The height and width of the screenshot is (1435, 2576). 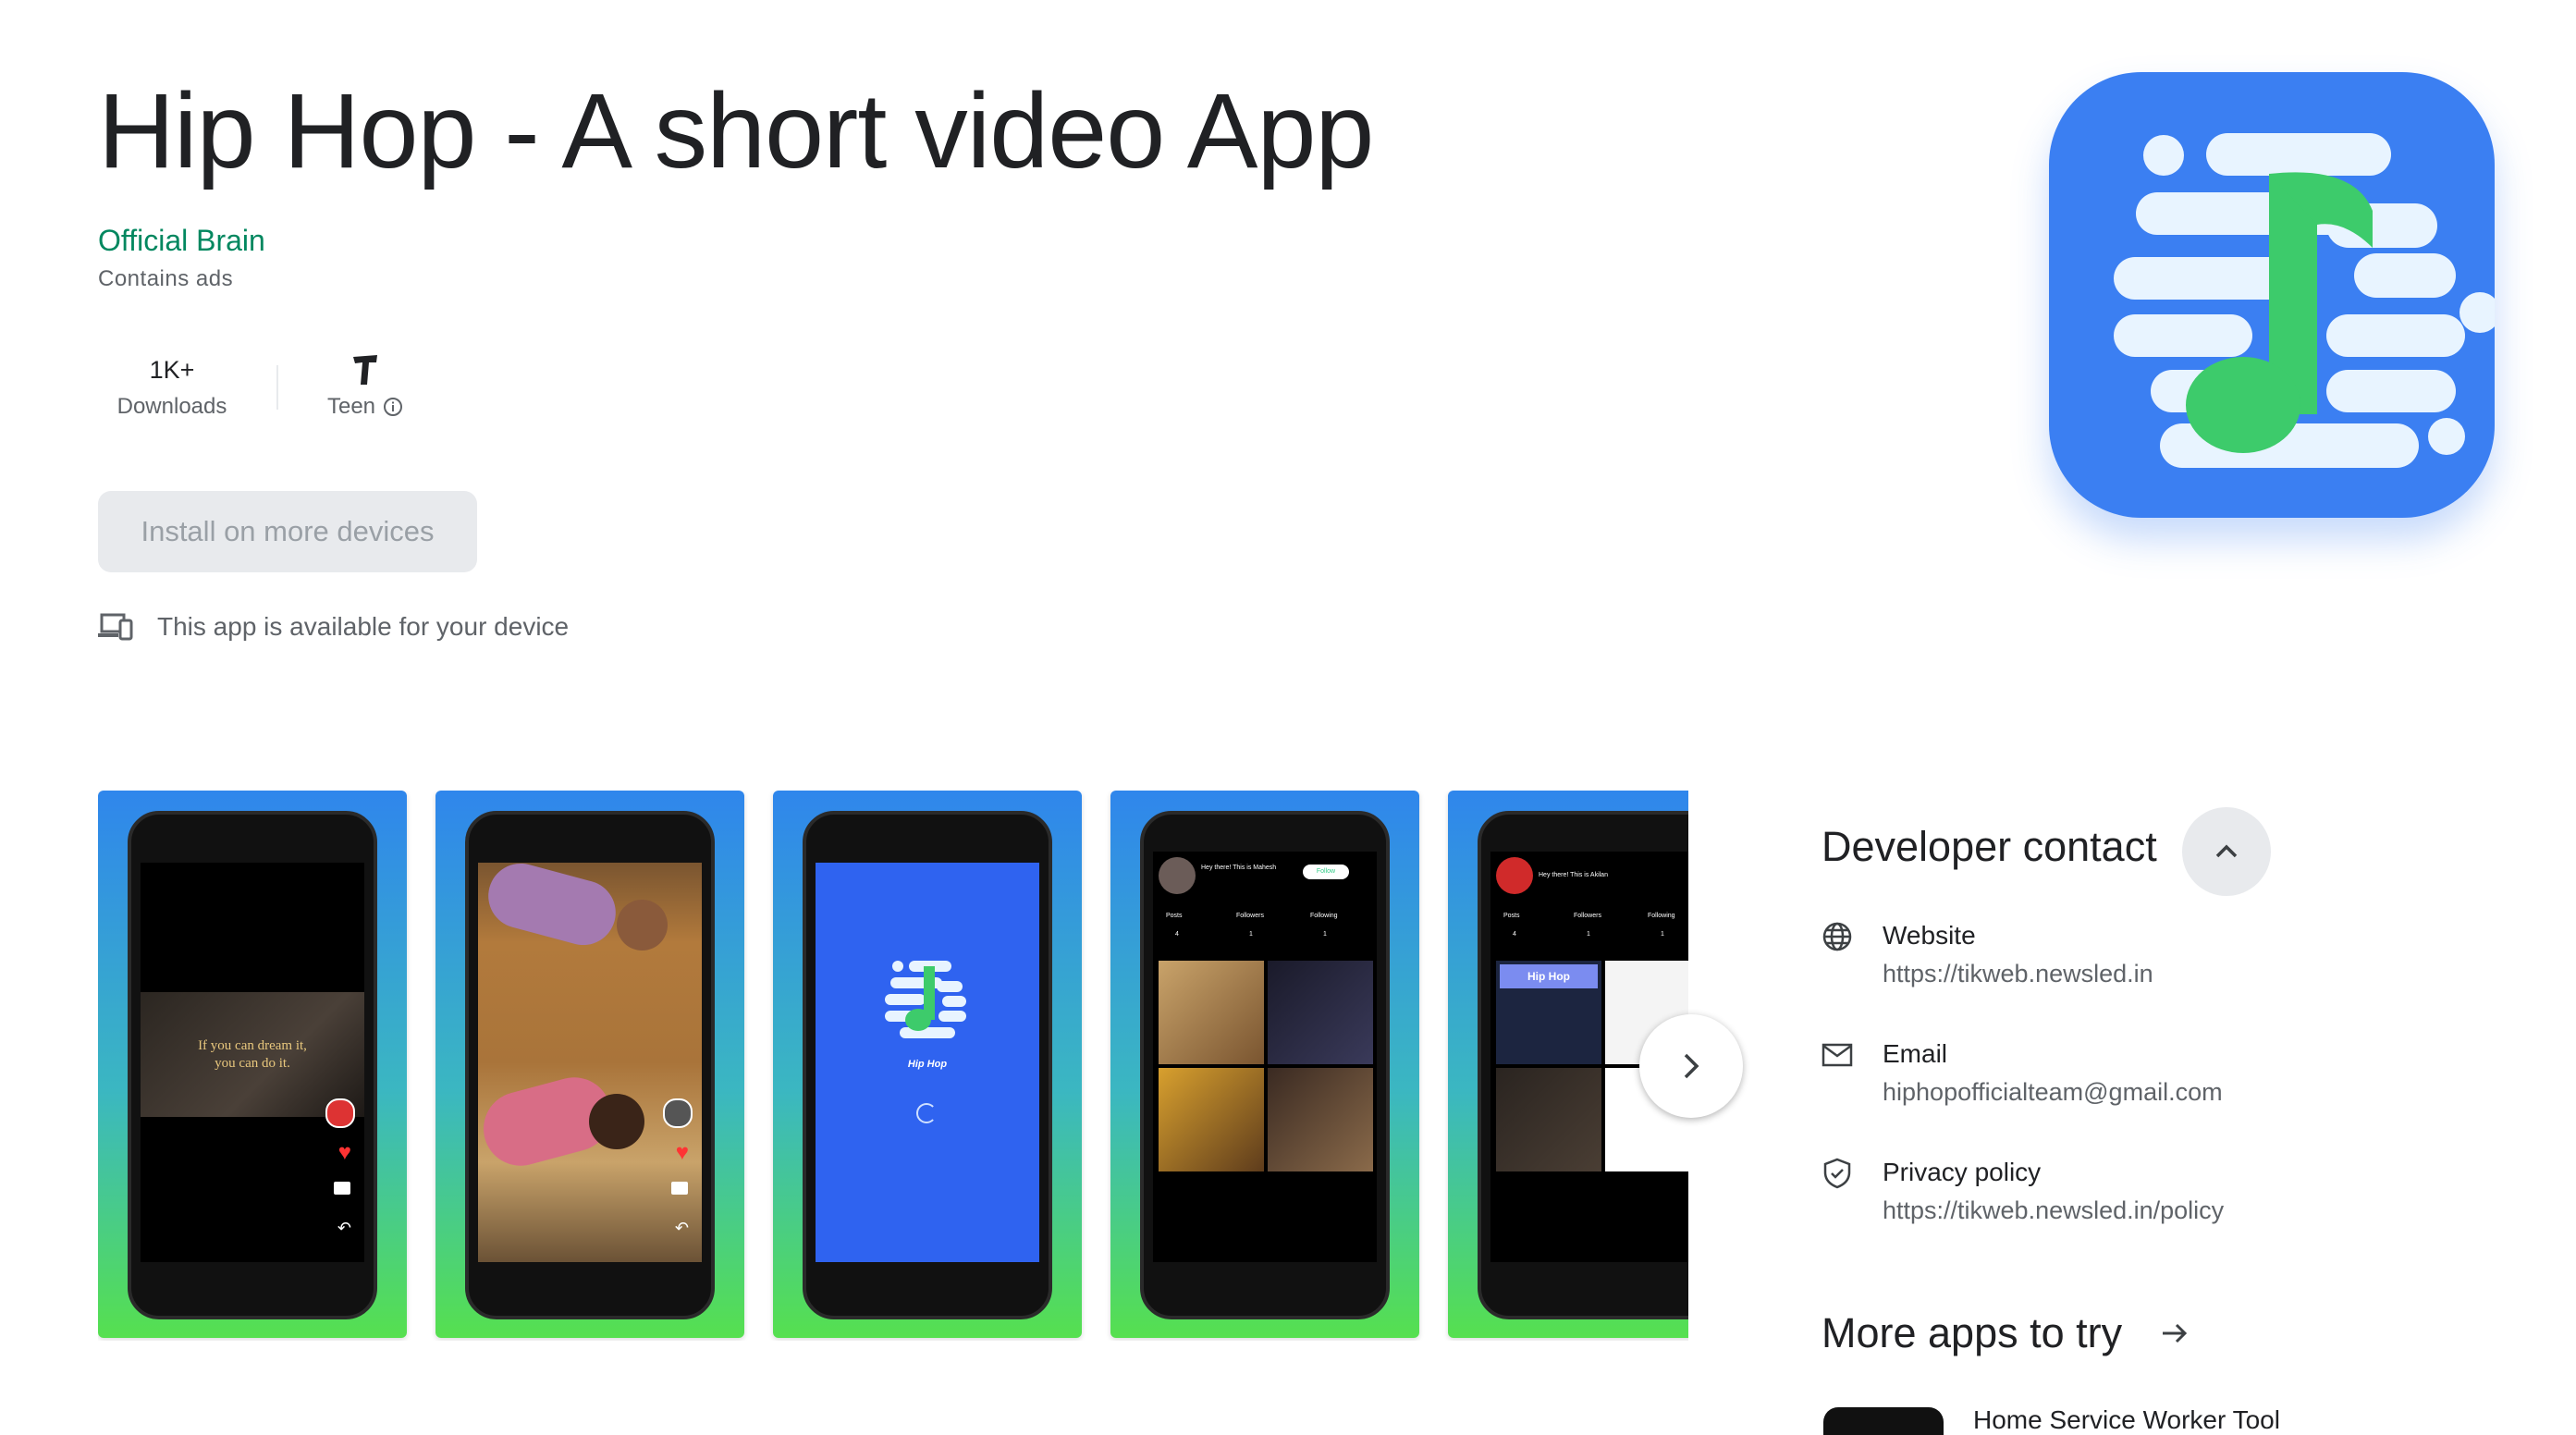 What do you see at coordinates (181, 241) in the screenshot?
I see `developer-link: Official Brain` at bounding box center [181, 241].